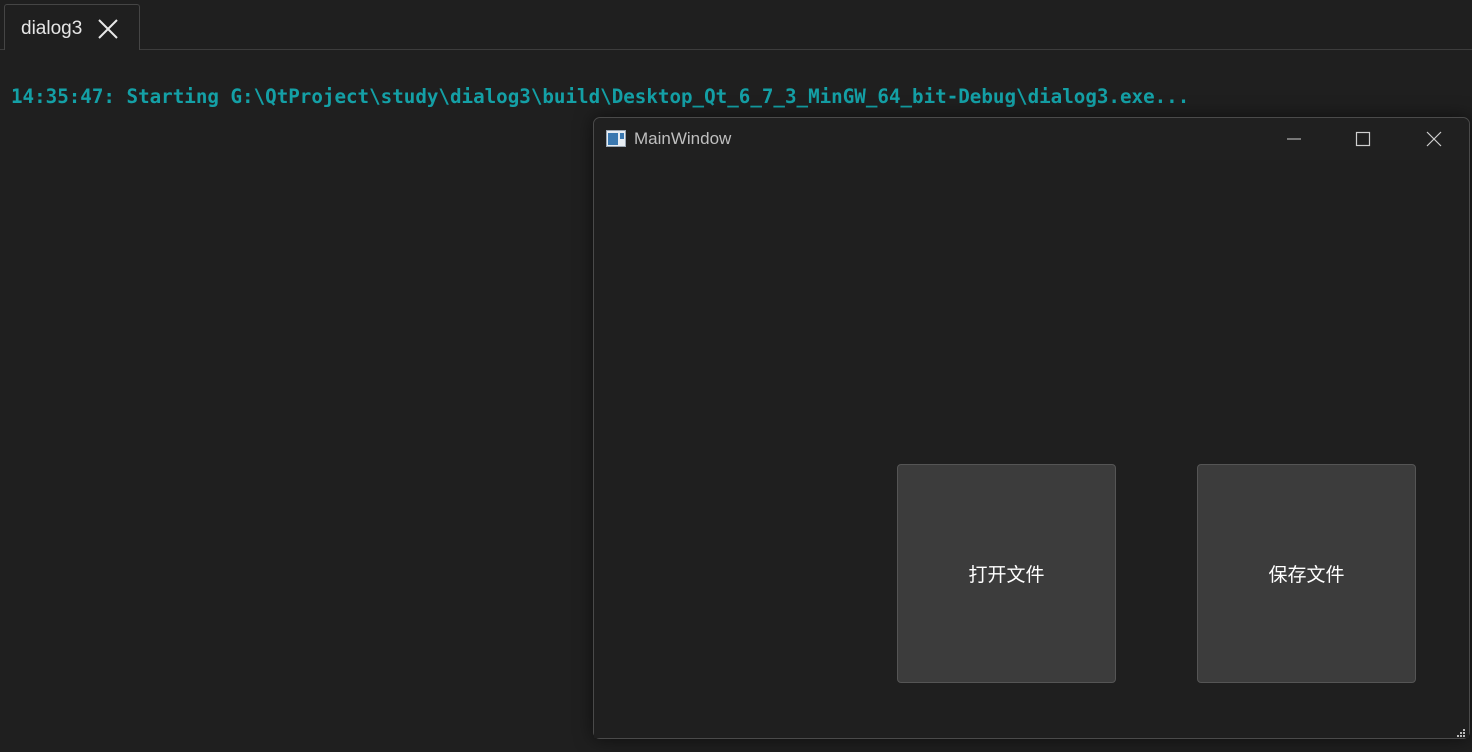 The width and height of the screenshot is (1472, 752). Describe the element at coordinates (1306, 573) in the screenshot. I see `save-file-button: 保存文件` at that location.